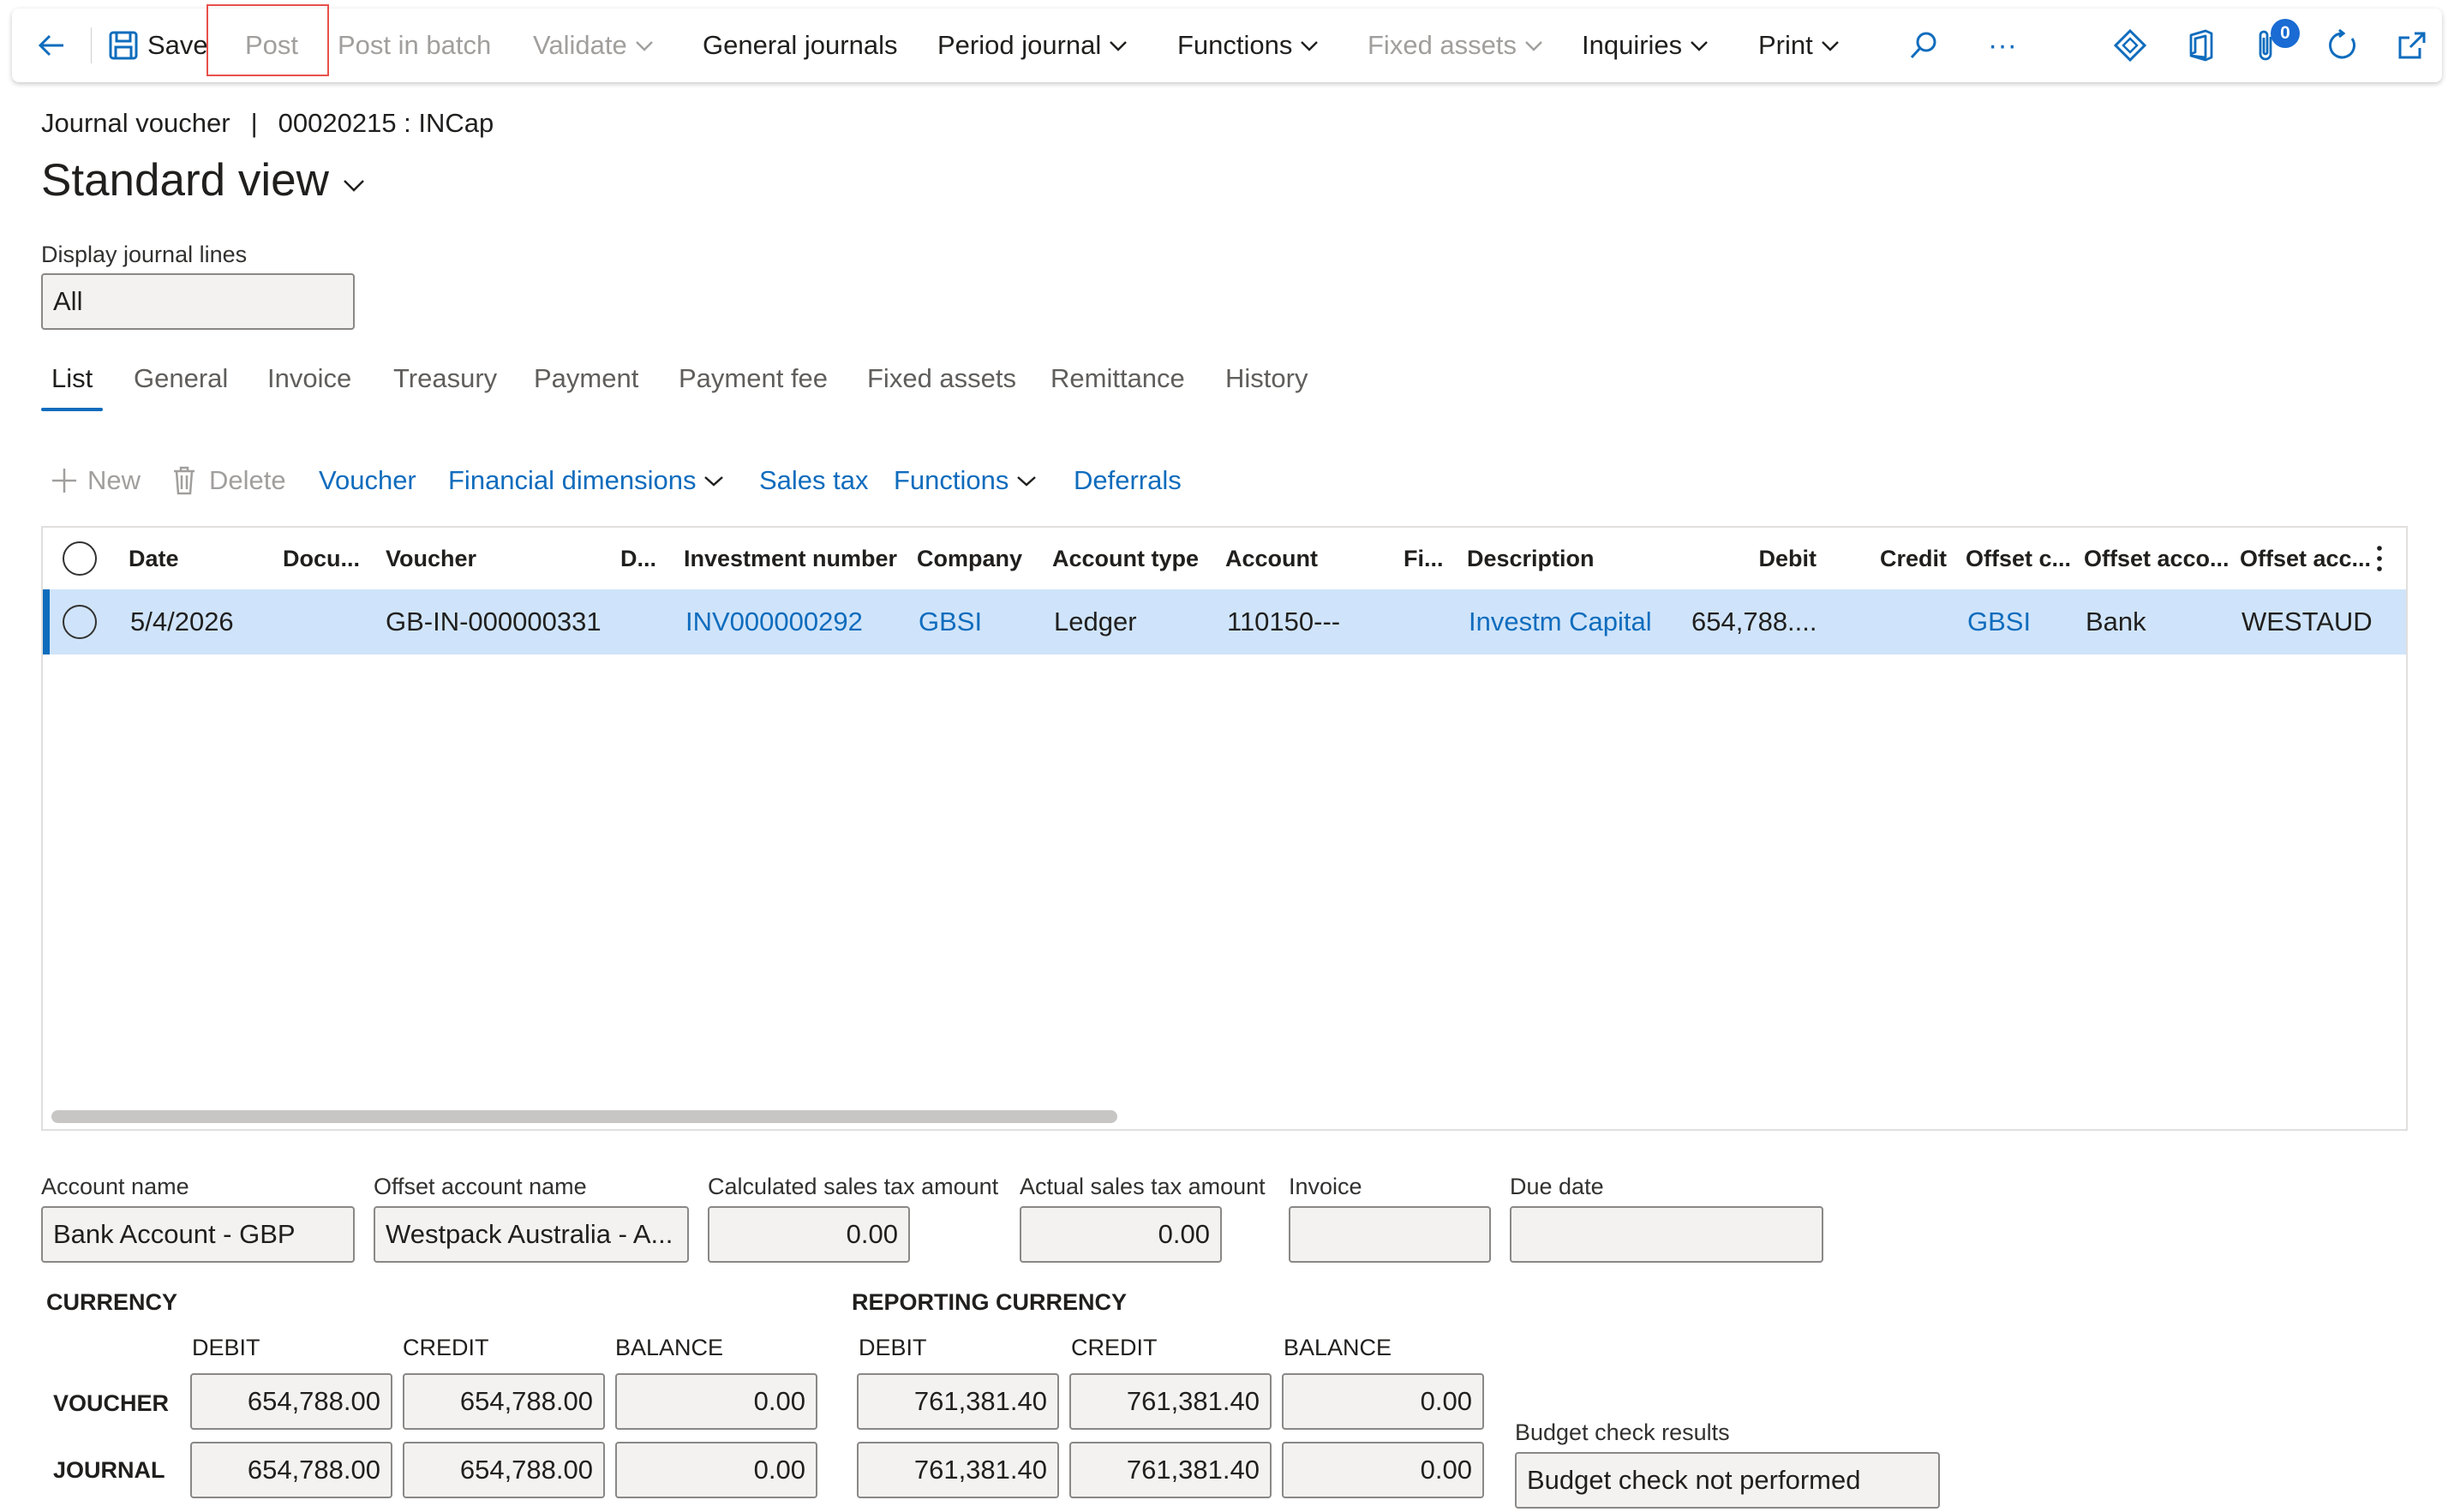 This screenshot has height=1512, width=2448. What do you see at coordinates (1744, 558) in the screenshot?
I see `column-header-debit: Debit` at bounding box center [1744, 558].